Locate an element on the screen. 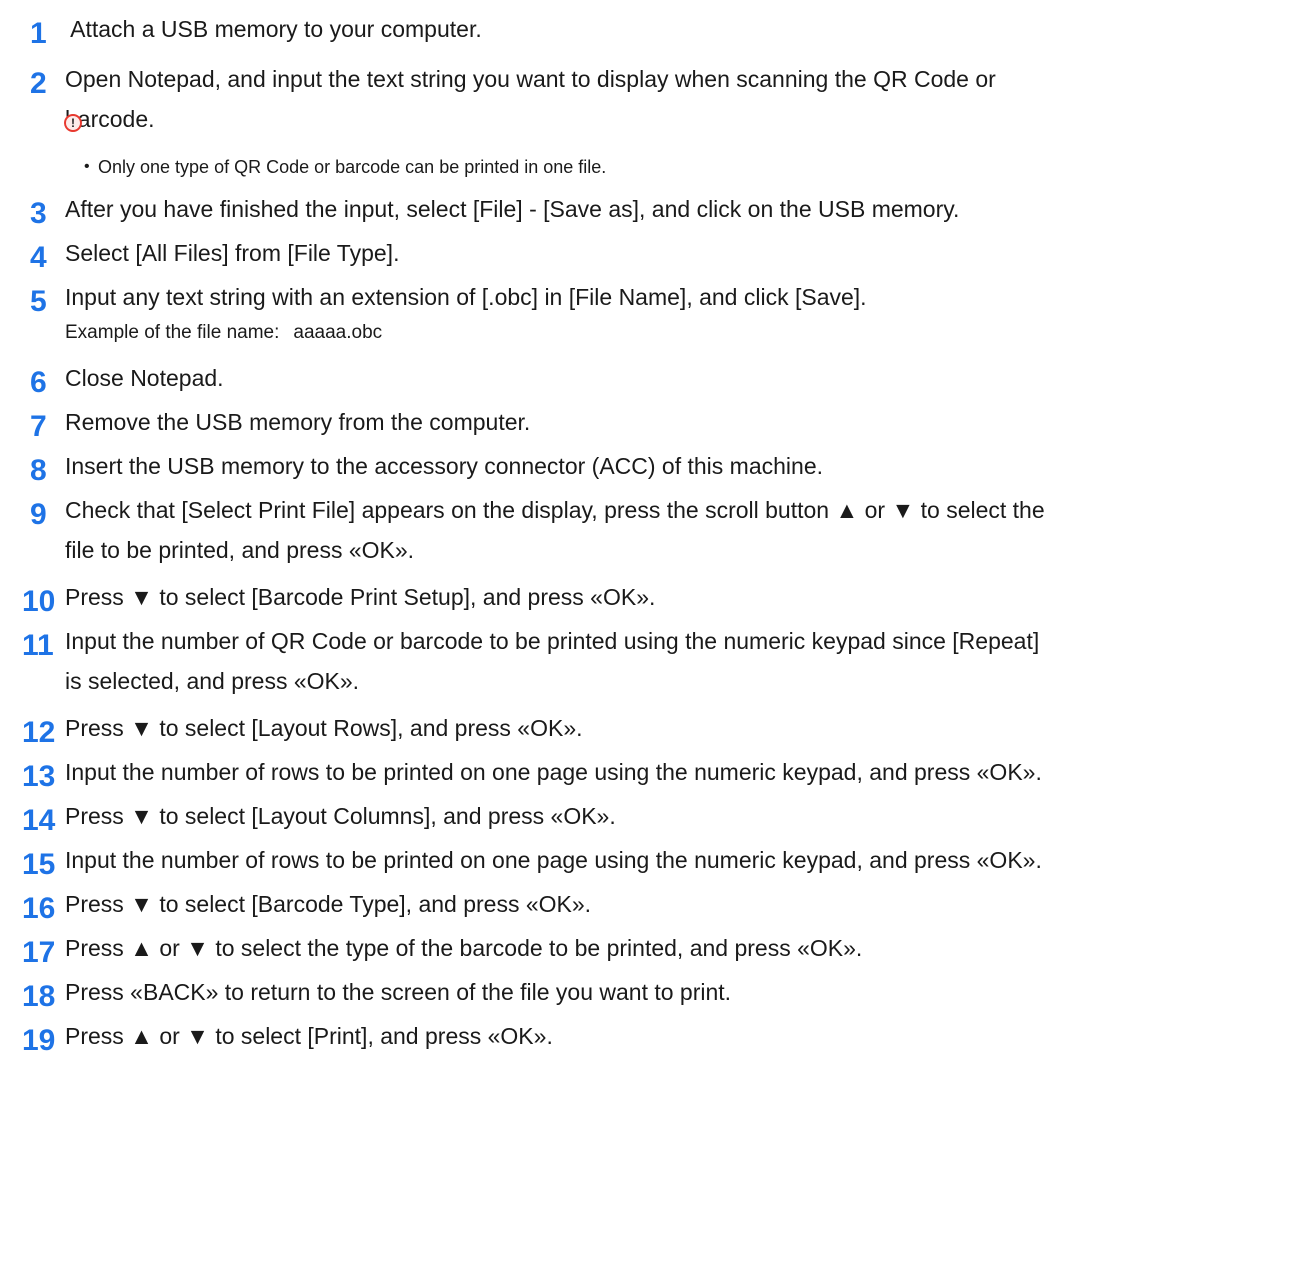 The image size is (1311, 1283). example-line: Example of the file name: aaaaa.obc is located at coordinates (223, 332).